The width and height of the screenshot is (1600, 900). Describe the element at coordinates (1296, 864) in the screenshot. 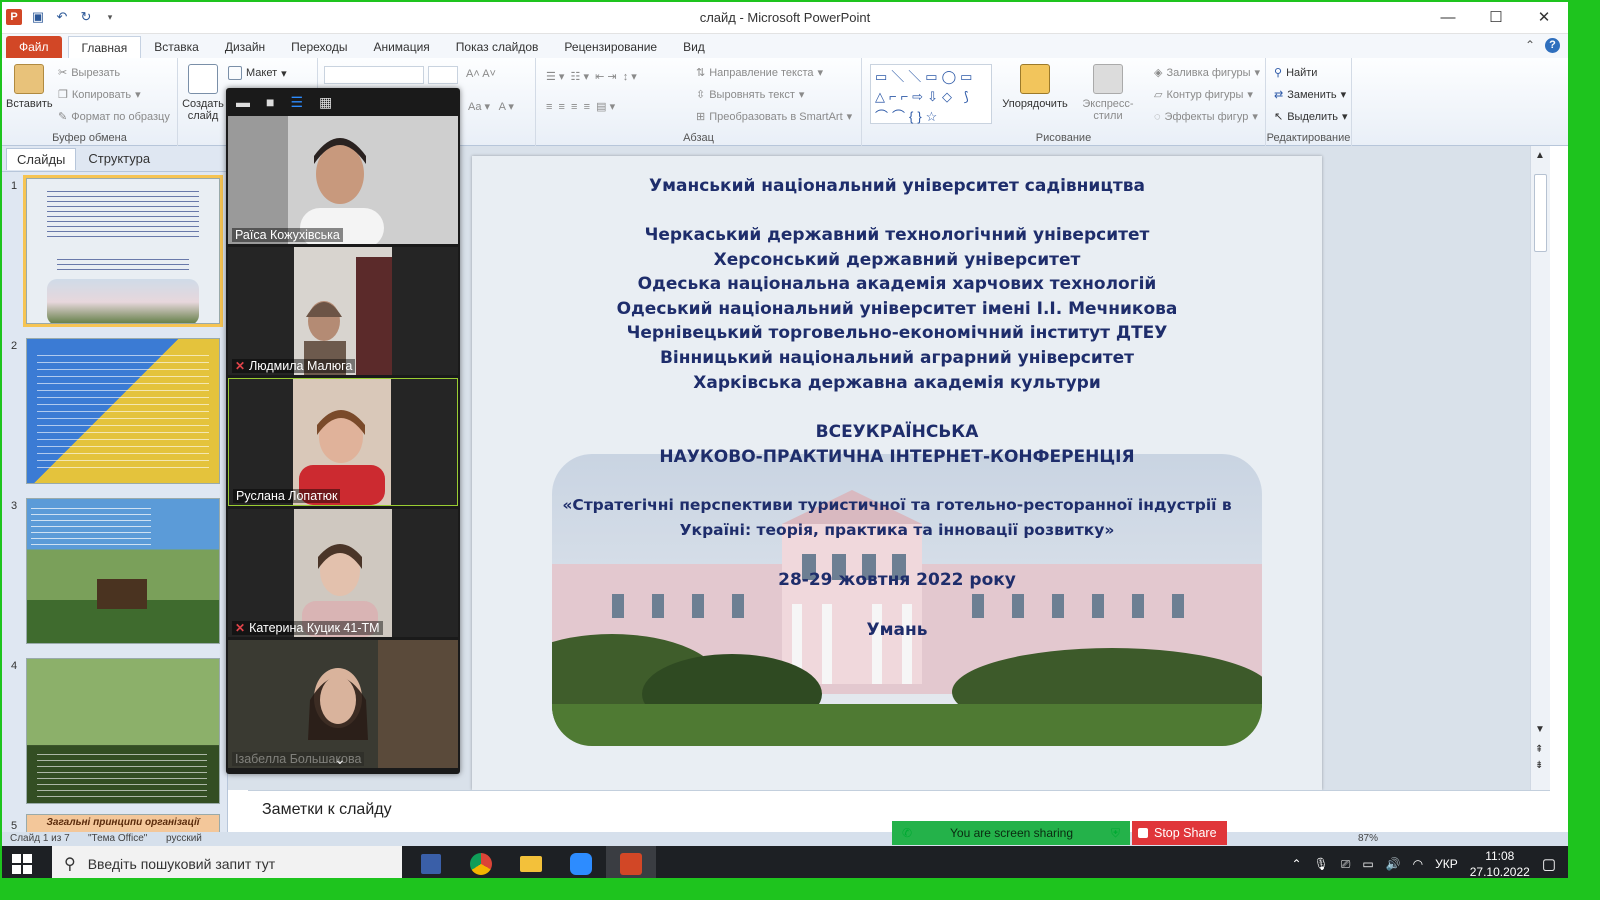

I see `tray-expand-icon: ⌃` at that location.